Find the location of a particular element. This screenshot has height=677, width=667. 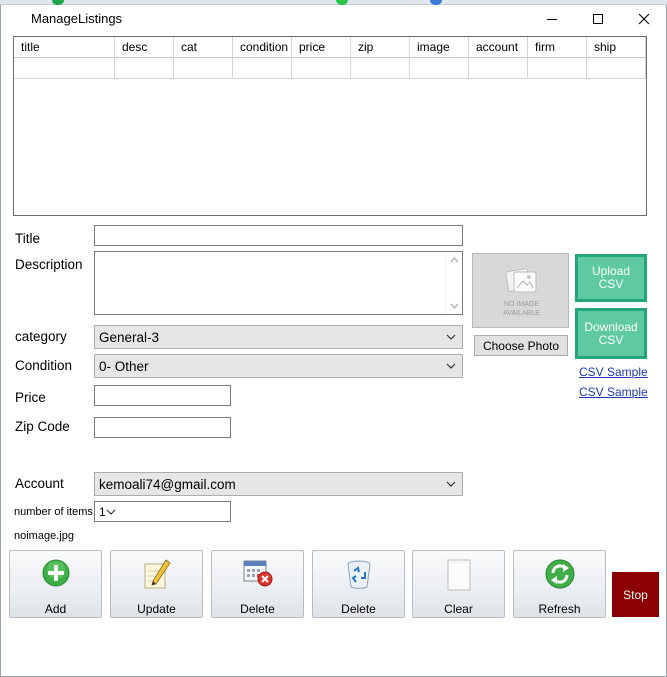

update-button-label: Update is located at coordinates (156, 609).